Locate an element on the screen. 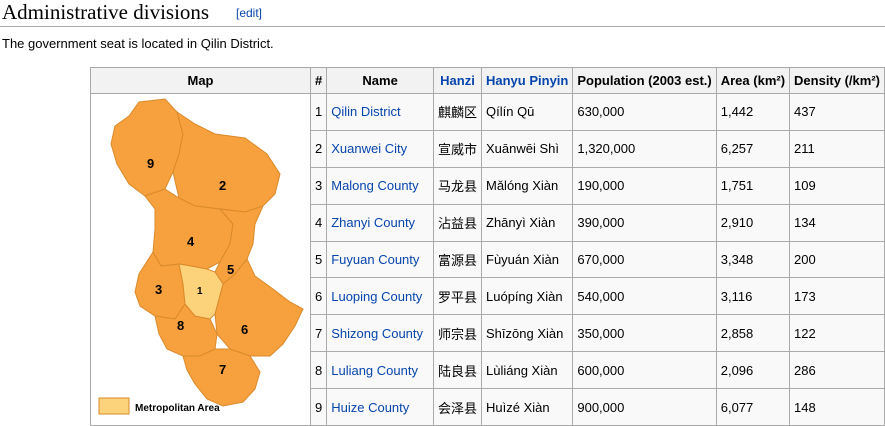  row-pinyin-cell: Qílín Qū is located at coordinates (527, 112).